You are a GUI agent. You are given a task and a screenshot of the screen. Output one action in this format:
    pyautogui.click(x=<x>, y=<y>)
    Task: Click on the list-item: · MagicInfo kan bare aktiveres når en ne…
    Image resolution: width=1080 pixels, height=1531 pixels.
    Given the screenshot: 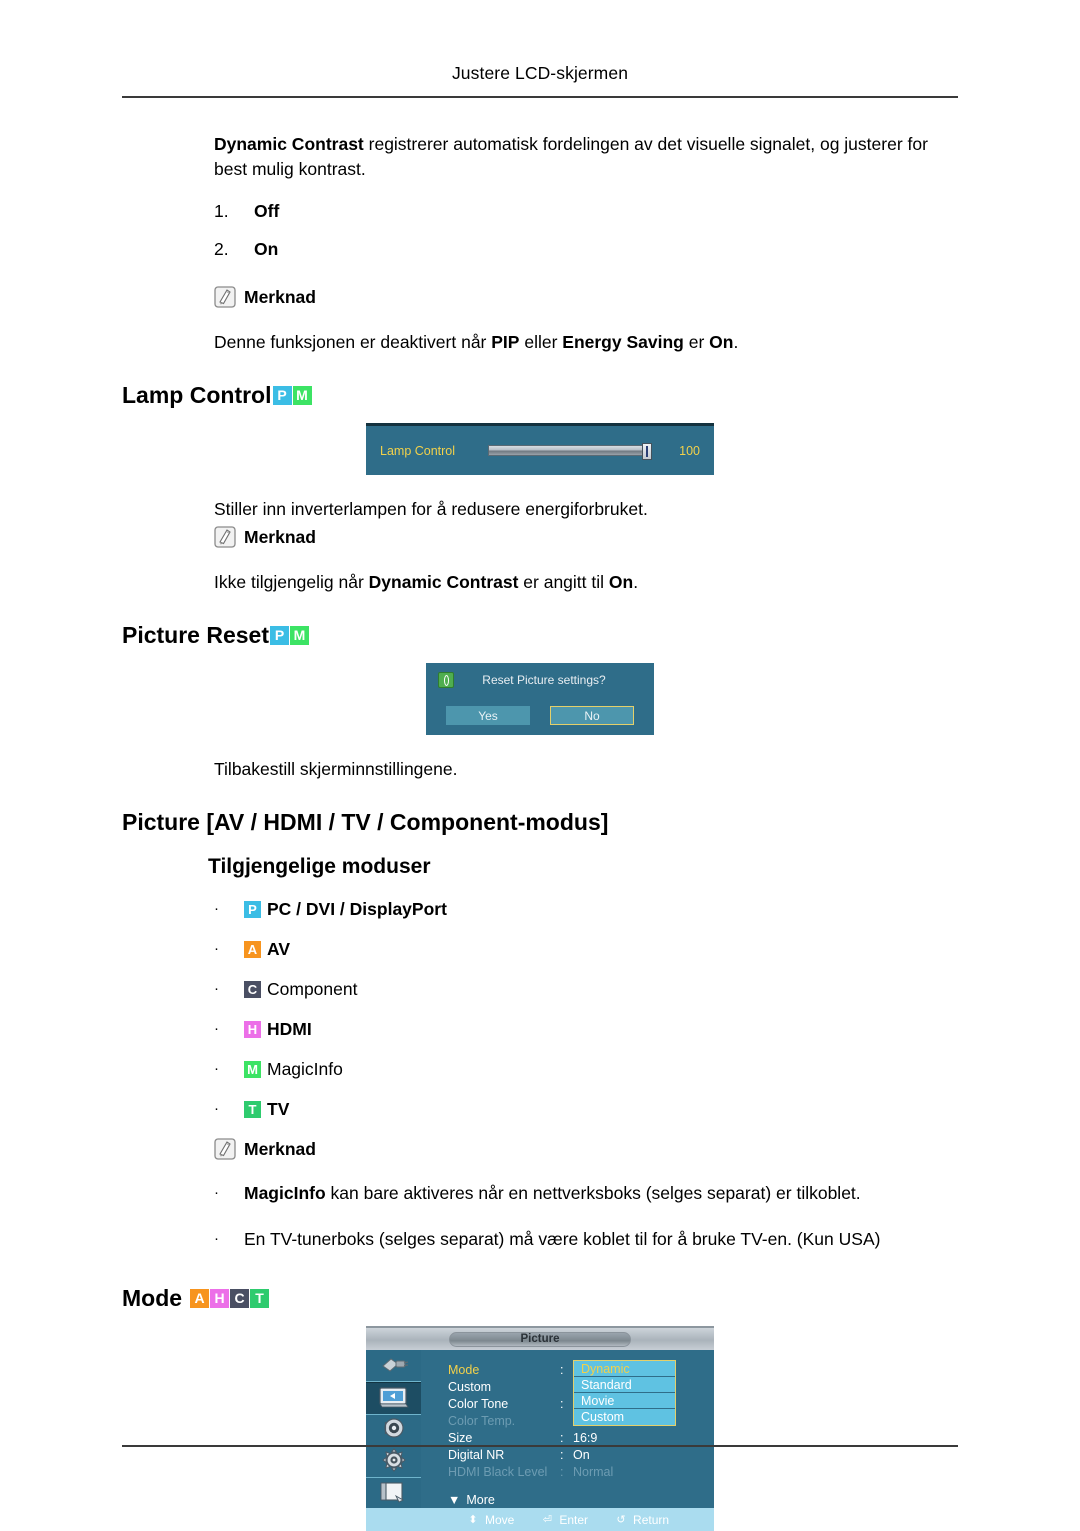 What is the action you would take?
    pyautogui.click(x=586, y=1193)
    